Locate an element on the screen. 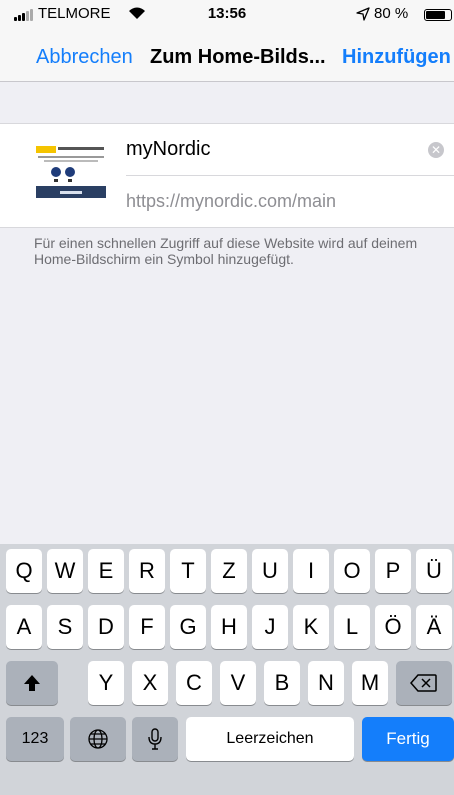  key-l: L is located at coordinates (352, 627).